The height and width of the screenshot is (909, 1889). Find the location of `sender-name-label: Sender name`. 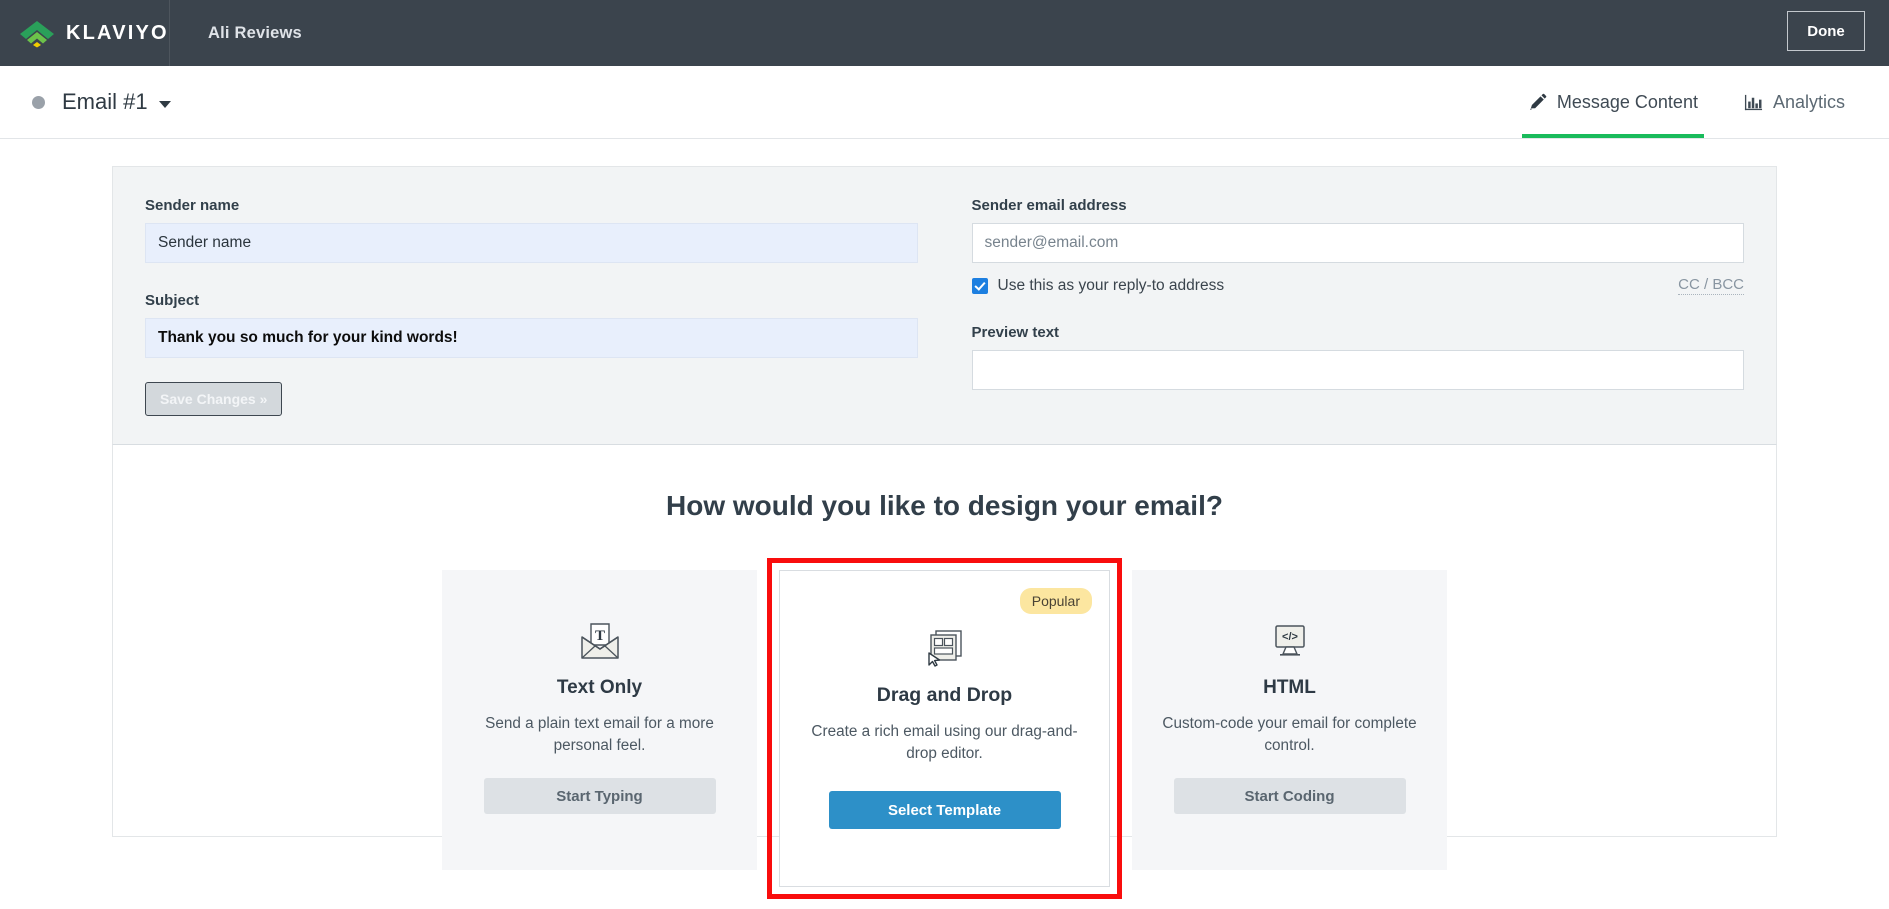

sender-name-label: Sender name is located at coordinates (192, 205).